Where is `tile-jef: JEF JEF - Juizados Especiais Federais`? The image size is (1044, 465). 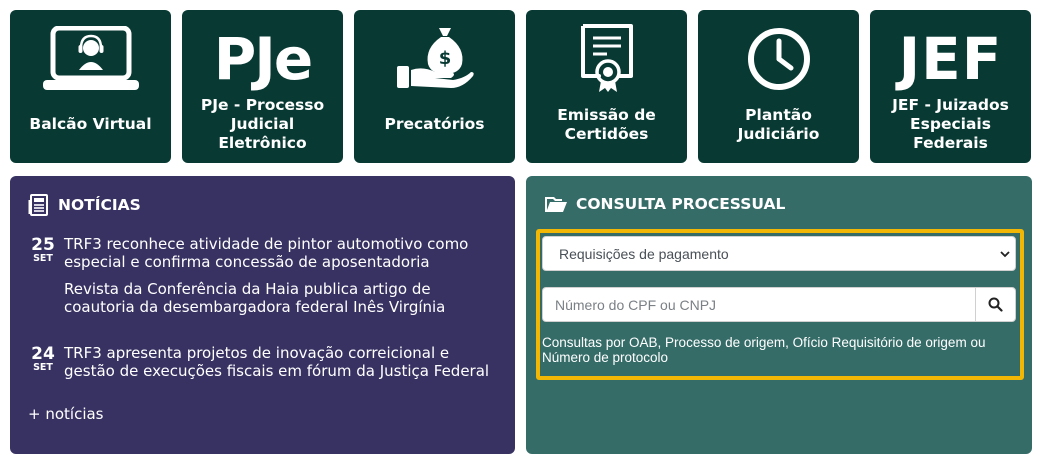 tile-jef: JEF JEF - Juizados Especiais Federais is located at coordinates (950, 86).